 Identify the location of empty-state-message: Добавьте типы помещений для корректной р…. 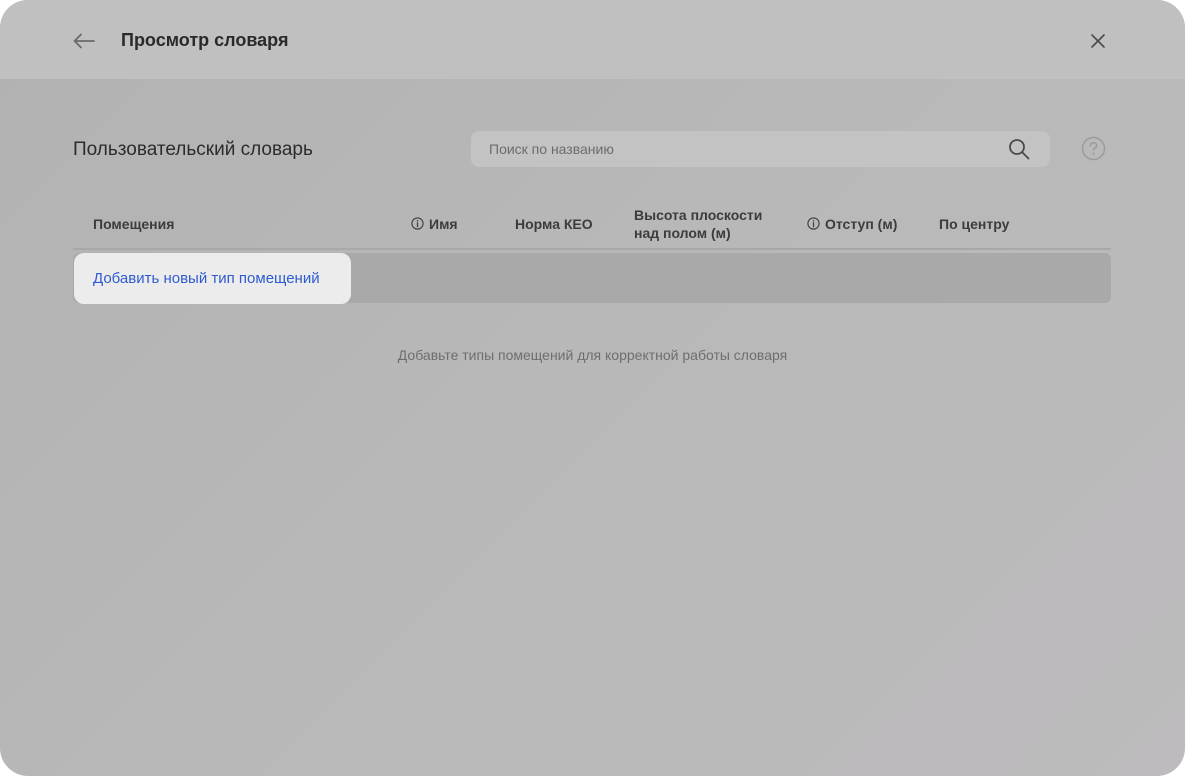
(592, 355).